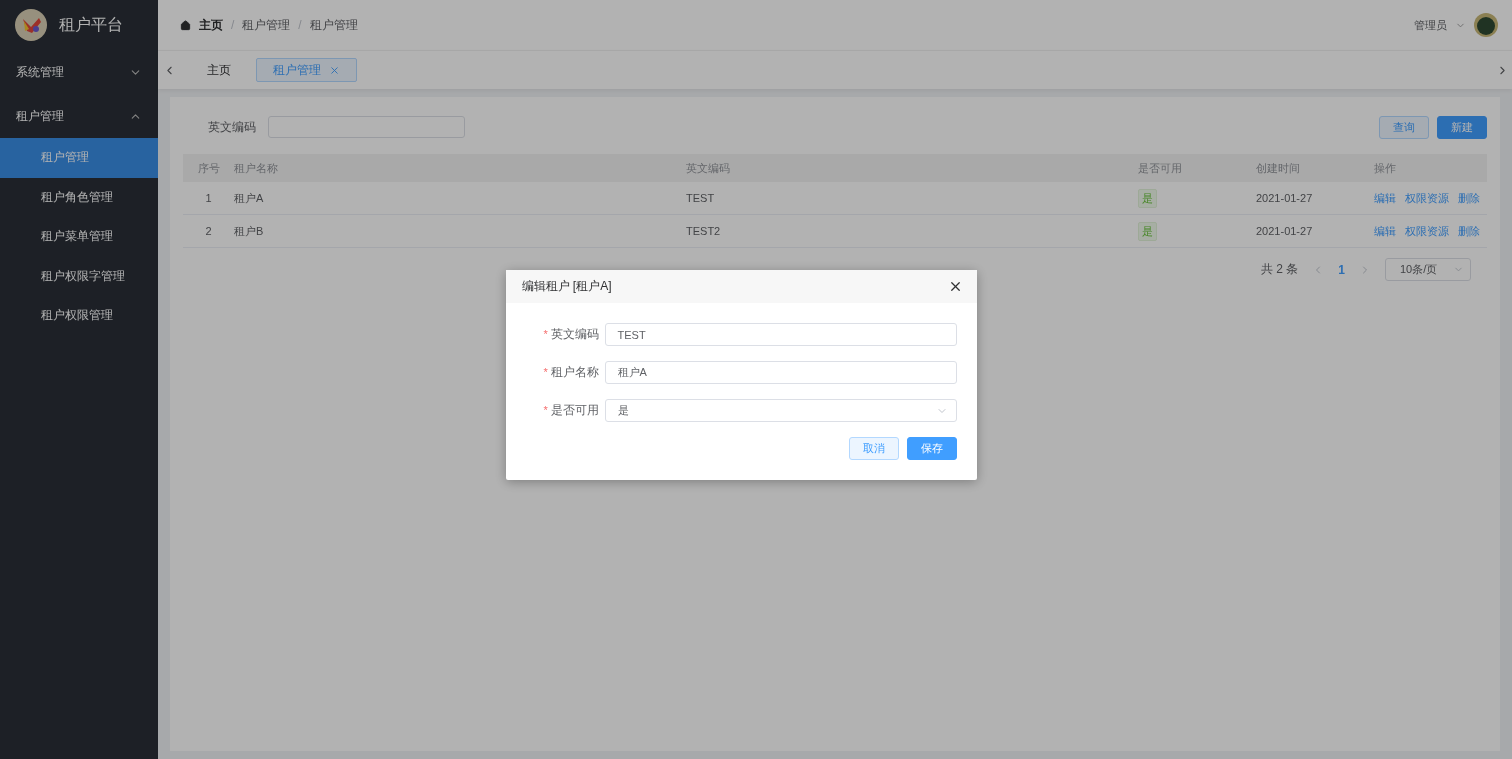 The image size is (1512, 759). Describe the element at coordinates (1279, 269) in the screenshot. I see `total-count: 共 2 条` at that location.